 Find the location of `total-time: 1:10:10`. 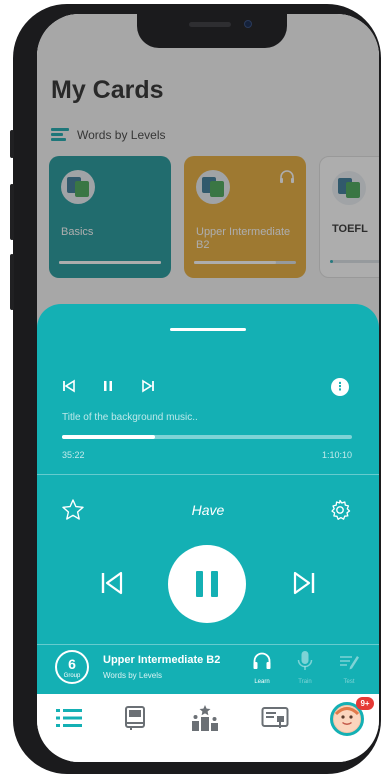

total-time: 1:10:10 is located at coordinates (336, 455).